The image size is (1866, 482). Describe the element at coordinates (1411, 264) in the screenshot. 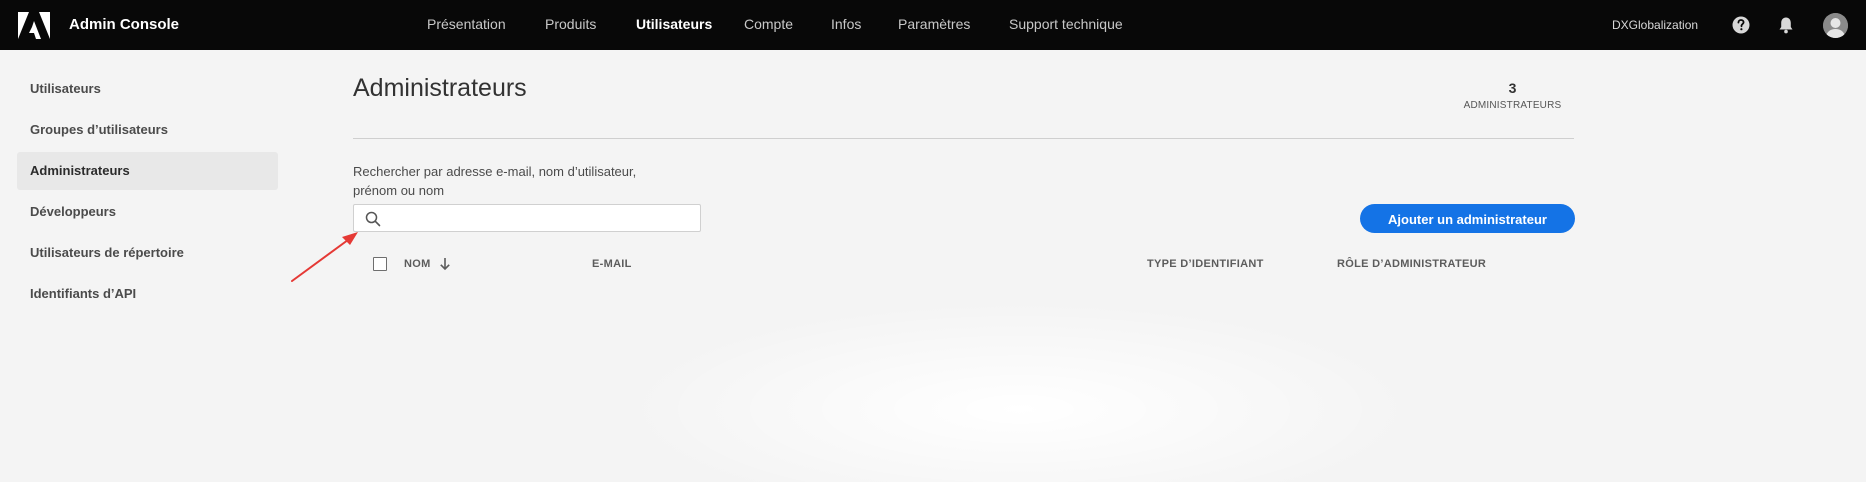

I see `column-header-admin-role: RÔLE D’ADMINISTRATEUR` at that location.